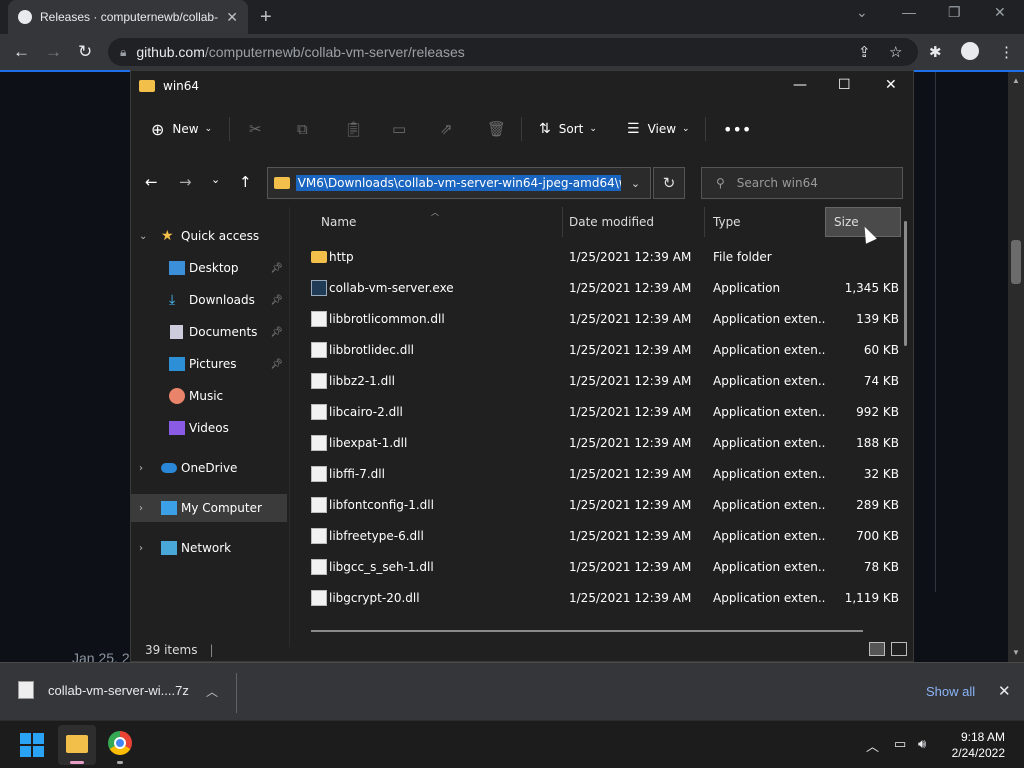 The width and height of the screenshot is (1024, 768). Describe the element at coordinates (209, 332) in the screenshot. I see `nav-documents: Documents 📌︎` at that location.